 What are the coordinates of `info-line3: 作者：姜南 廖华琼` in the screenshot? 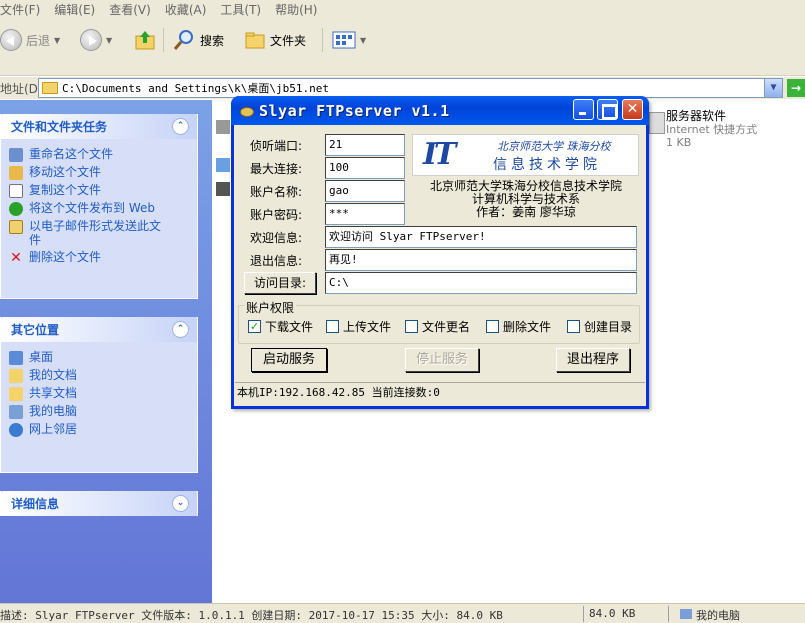 It's located at (526, 212).